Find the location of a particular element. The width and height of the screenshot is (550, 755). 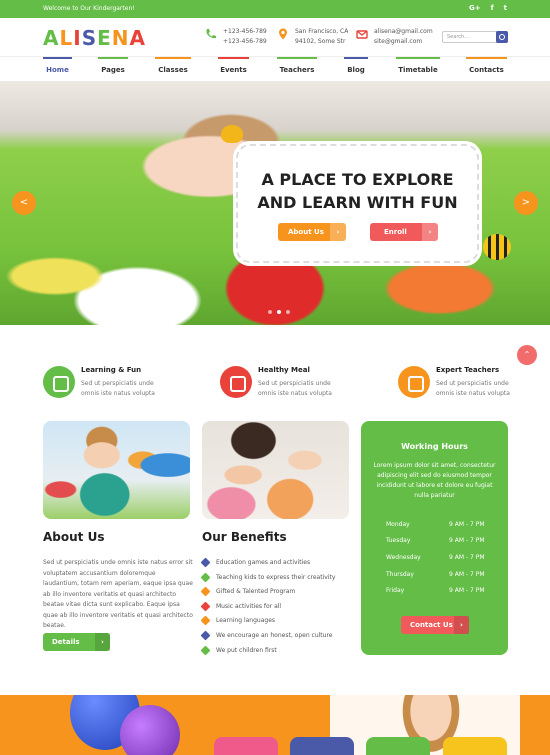

logo-letter: L is located at coordinates (66, 38).